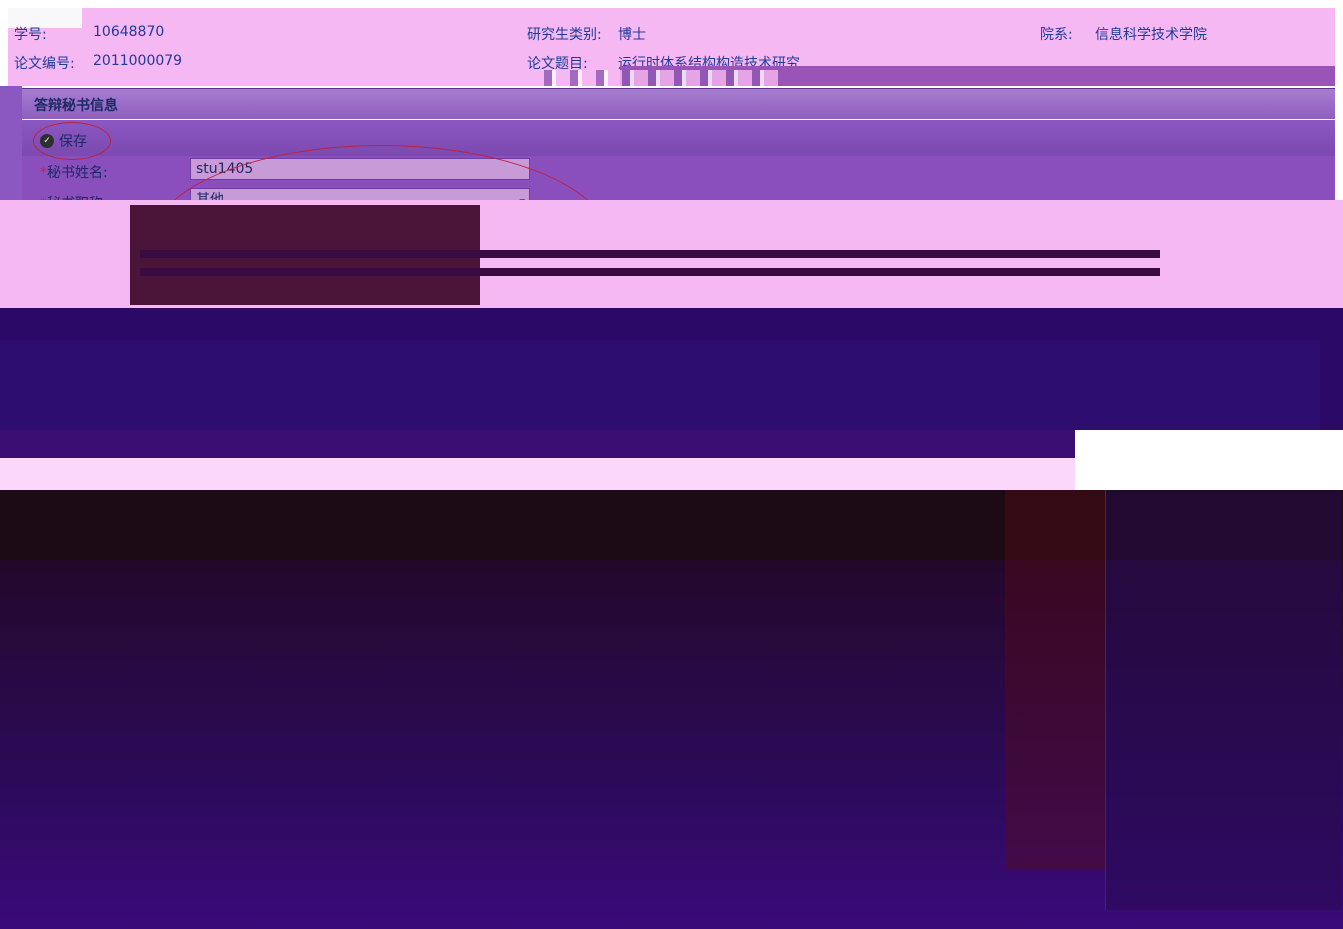  What do you see at coordinates (76, 106) in the screenshot?
I see `panel-title: 答辩秘书信息` at bounding box center [76, 106].